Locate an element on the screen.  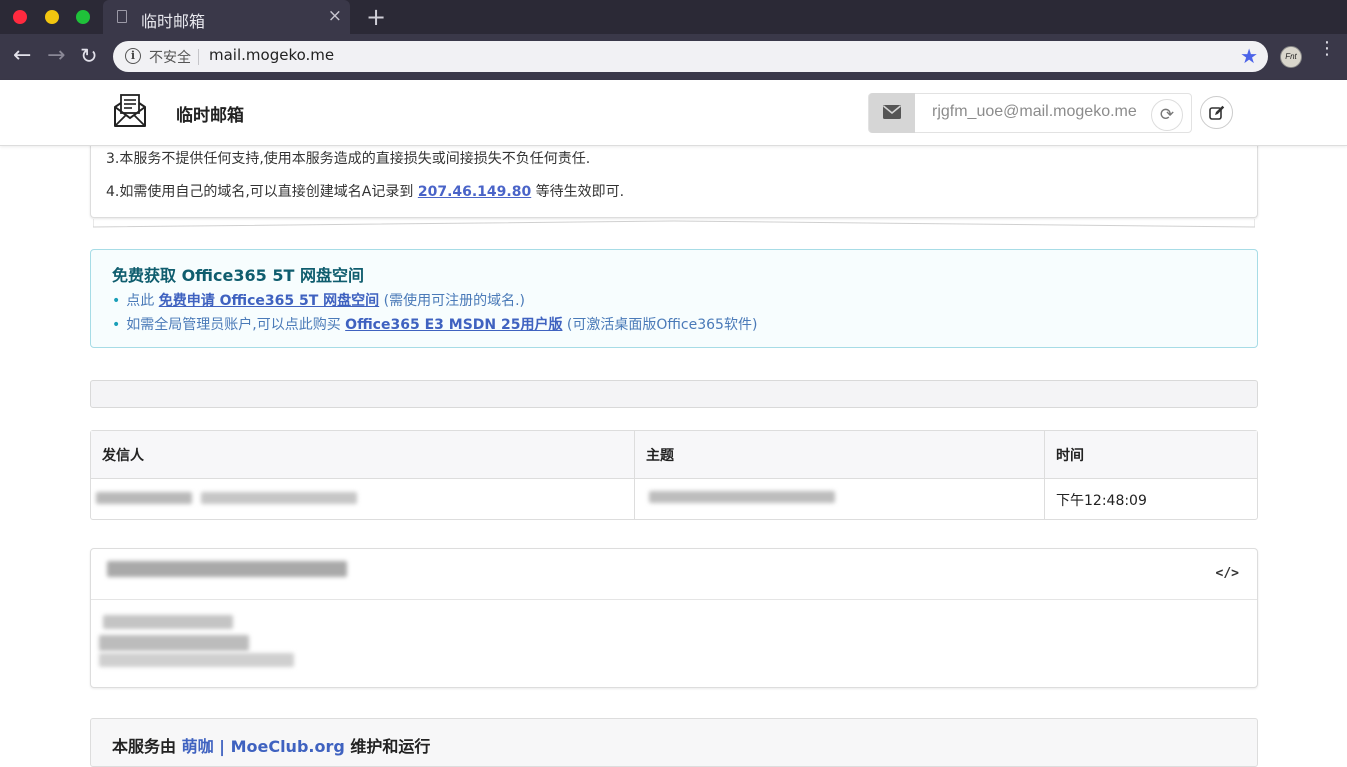
close-window-button is located at coordinates (20, 17).